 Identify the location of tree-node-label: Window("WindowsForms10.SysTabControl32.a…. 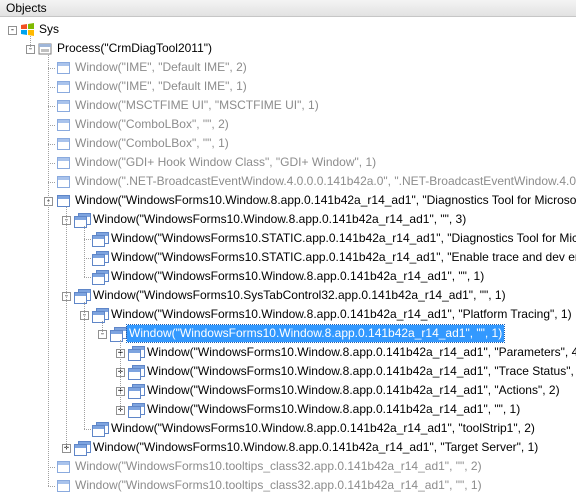
(299, 295).